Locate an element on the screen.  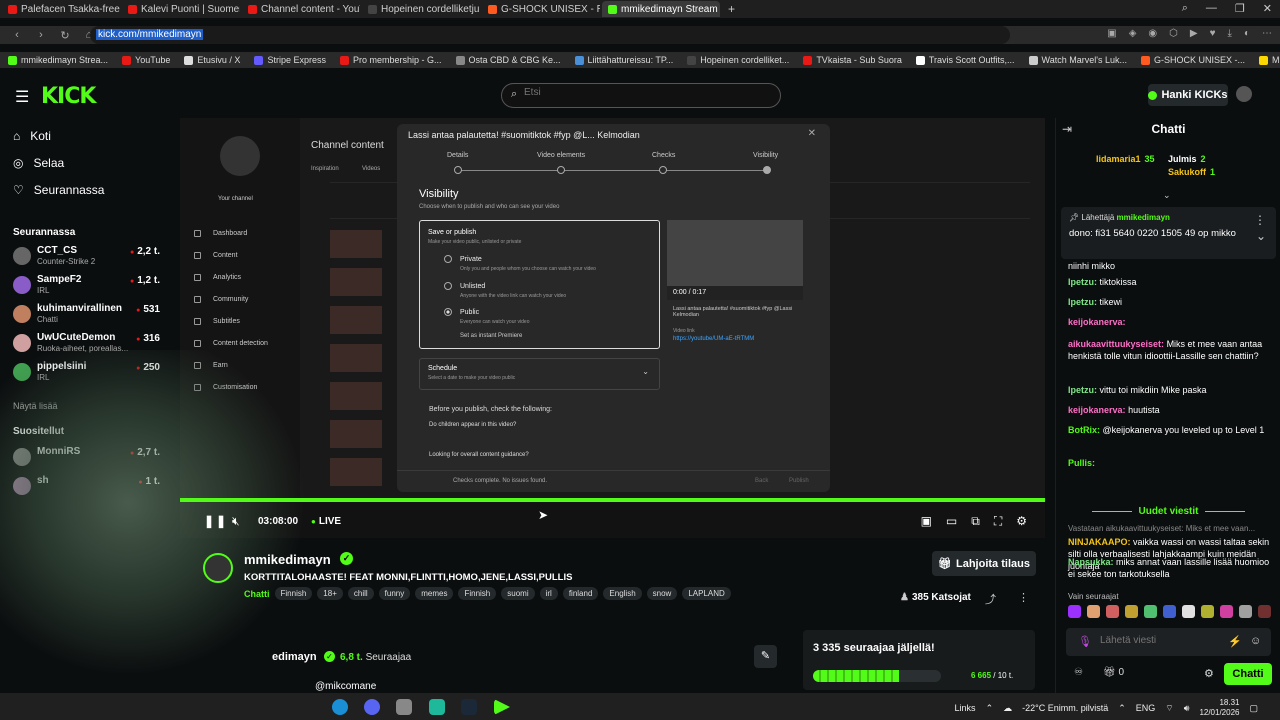
clip-icon: ▣ is located at coordinates (926, 521).